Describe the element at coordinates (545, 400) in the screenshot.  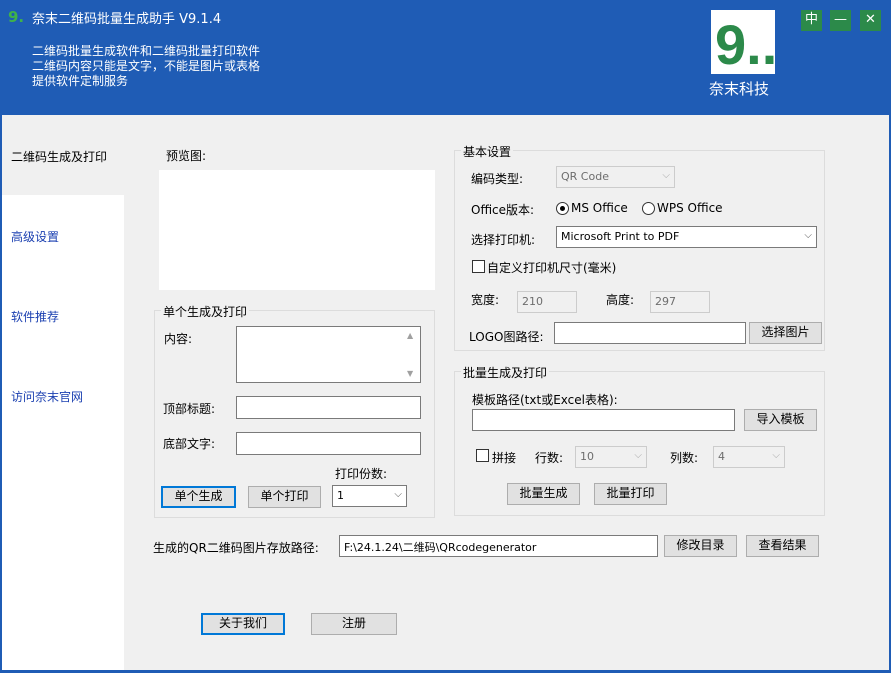
I see `template-path-label: 模板路径(txt或Excel表格):` at that location.